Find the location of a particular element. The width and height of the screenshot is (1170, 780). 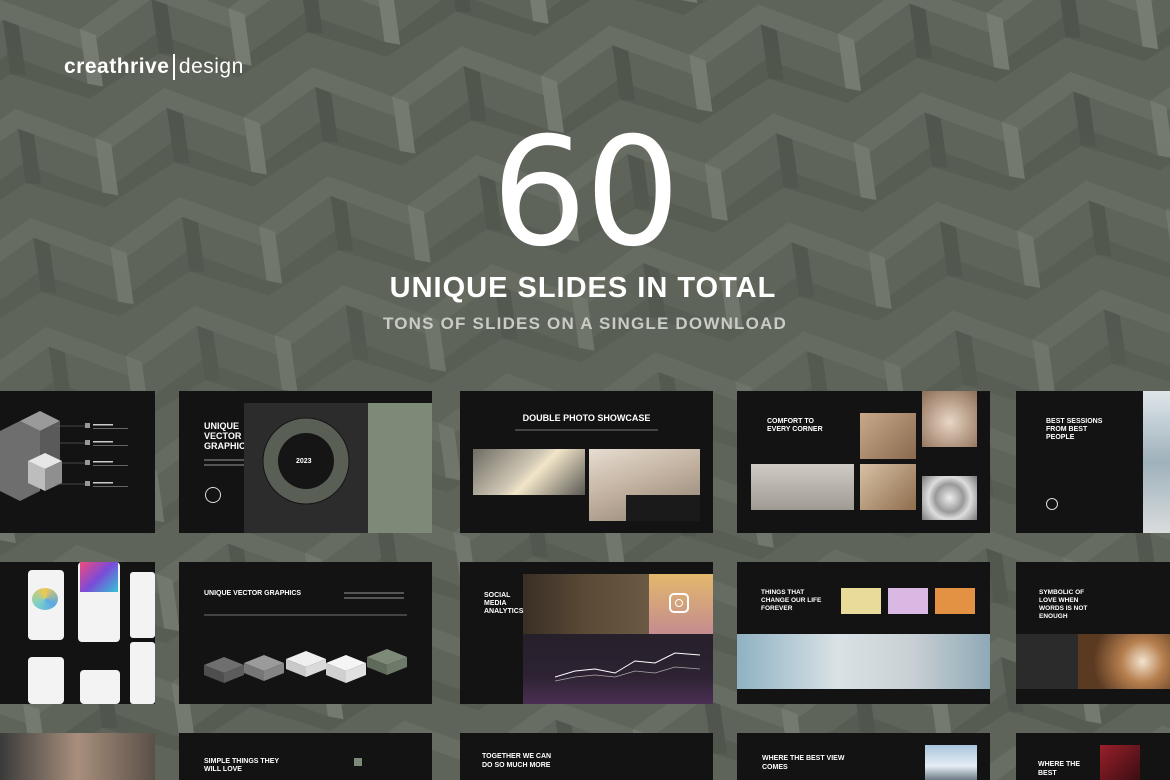

slide-thumbnail-where-best: WHERE THE BEST is located at coordinates (1093, 756).